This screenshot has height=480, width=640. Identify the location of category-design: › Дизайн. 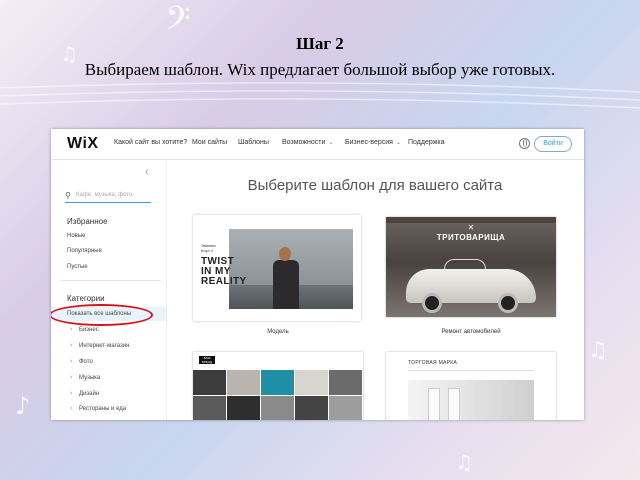
(84, 393).